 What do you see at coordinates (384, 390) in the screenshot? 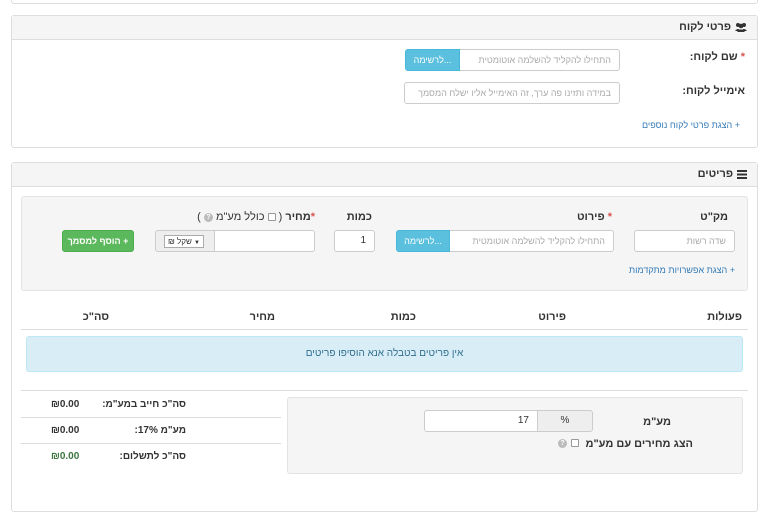
I see `table-footer-divider` at bounding box center [384, 390].